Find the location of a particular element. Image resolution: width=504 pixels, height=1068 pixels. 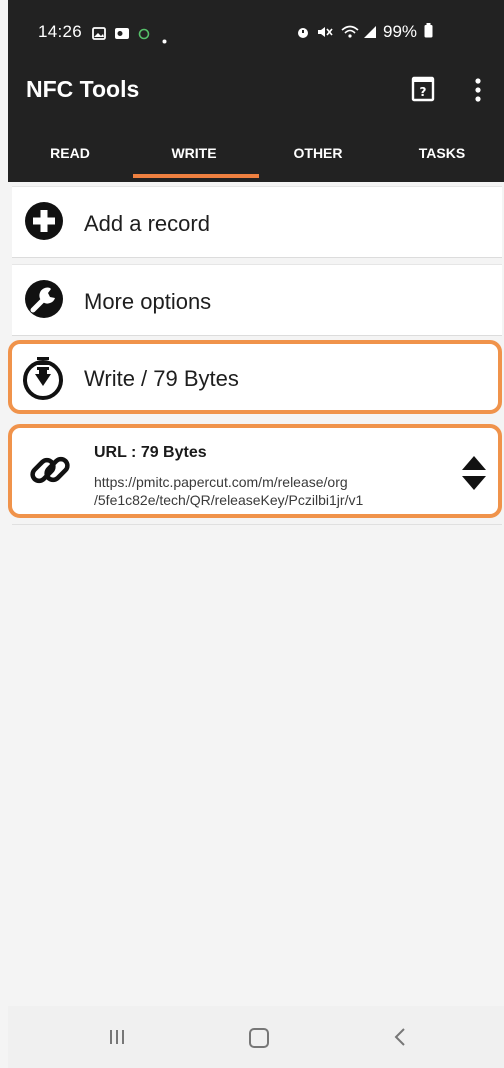

dot-icon is located at coordinates (164, 39).